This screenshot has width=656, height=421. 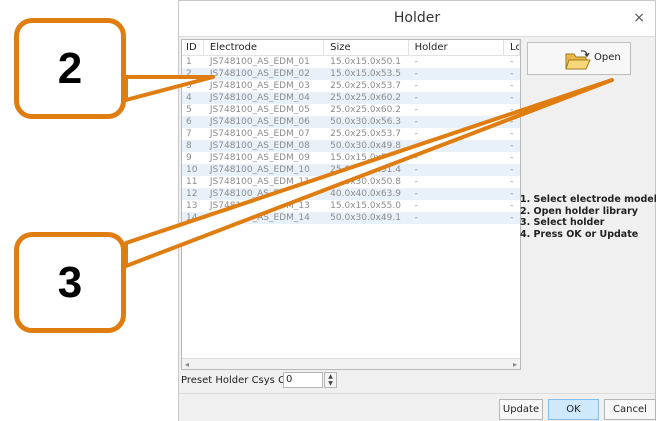 What do you see at coordinates (192, 194) in the screenshot?
I see `cell-id: 12` at bounding box center [192, 194].